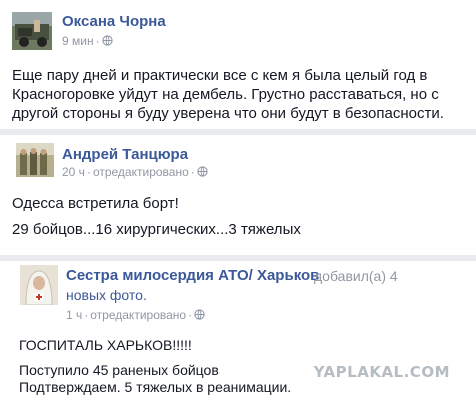  What do you see at coordinates (95, 203) in the screenshot?
I see `post-line: Одесса встретила борт!` at bounding box center [95, 203].